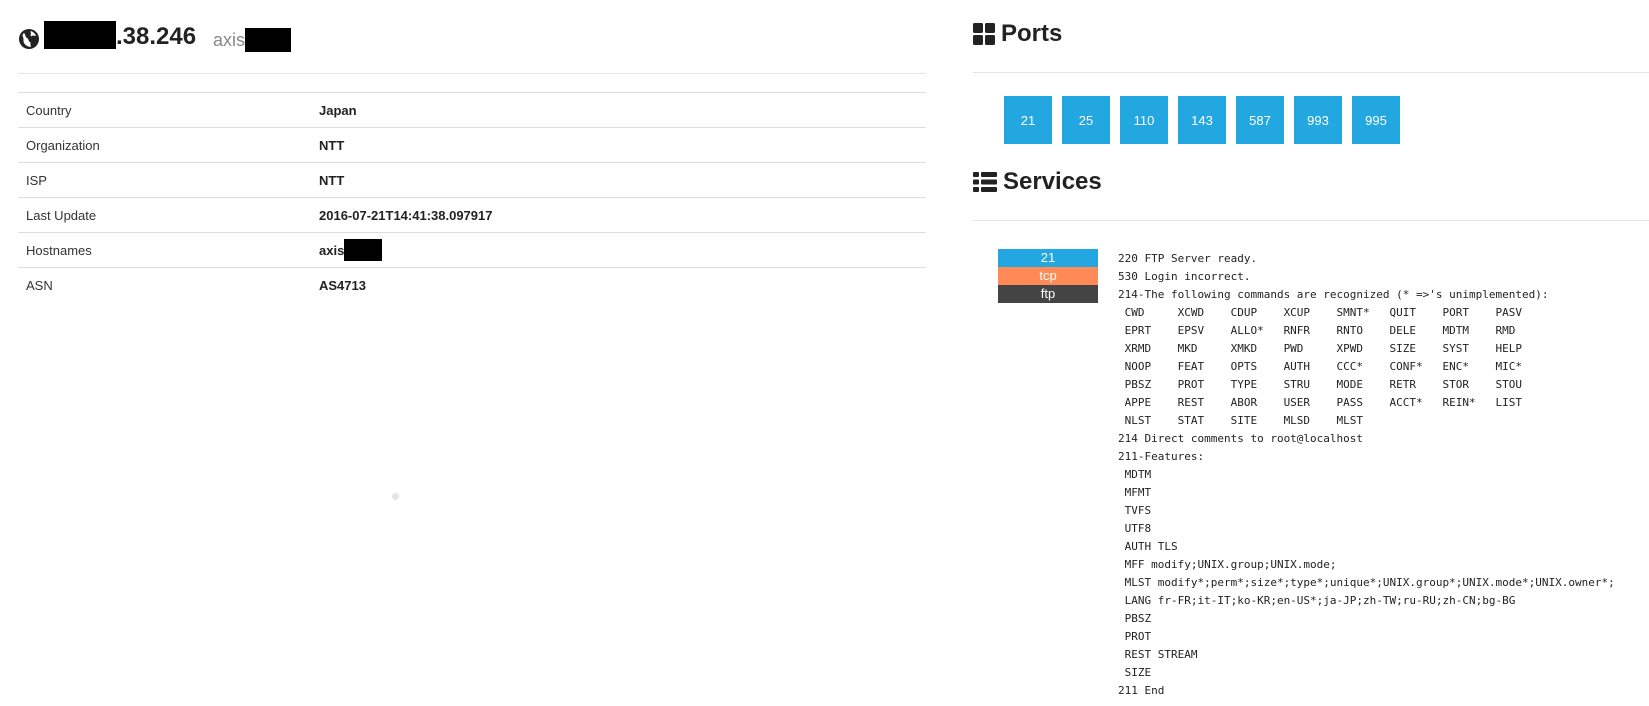  I want to click on host-header: .38.246 axis, so click(472, 37).